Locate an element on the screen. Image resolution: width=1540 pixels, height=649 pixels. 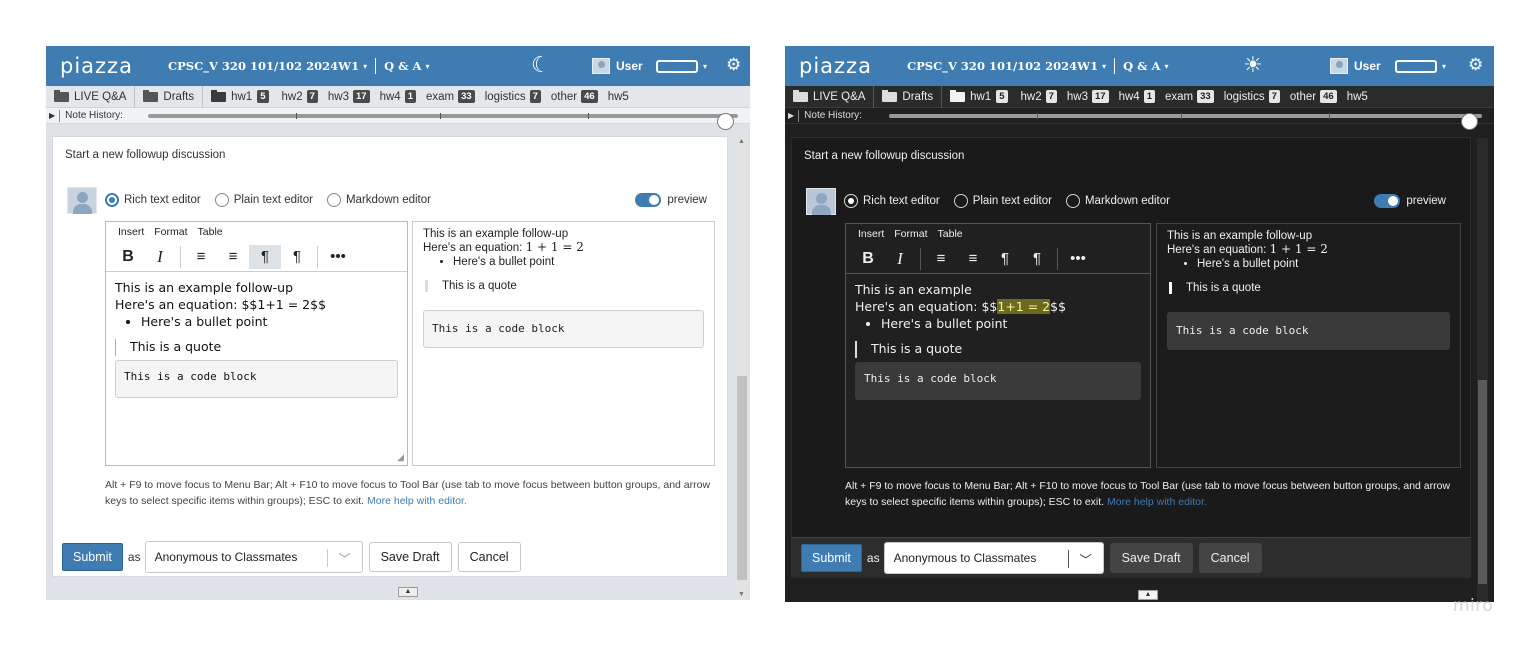
moon-icon: ☾ is located at coordinates (541, 65).